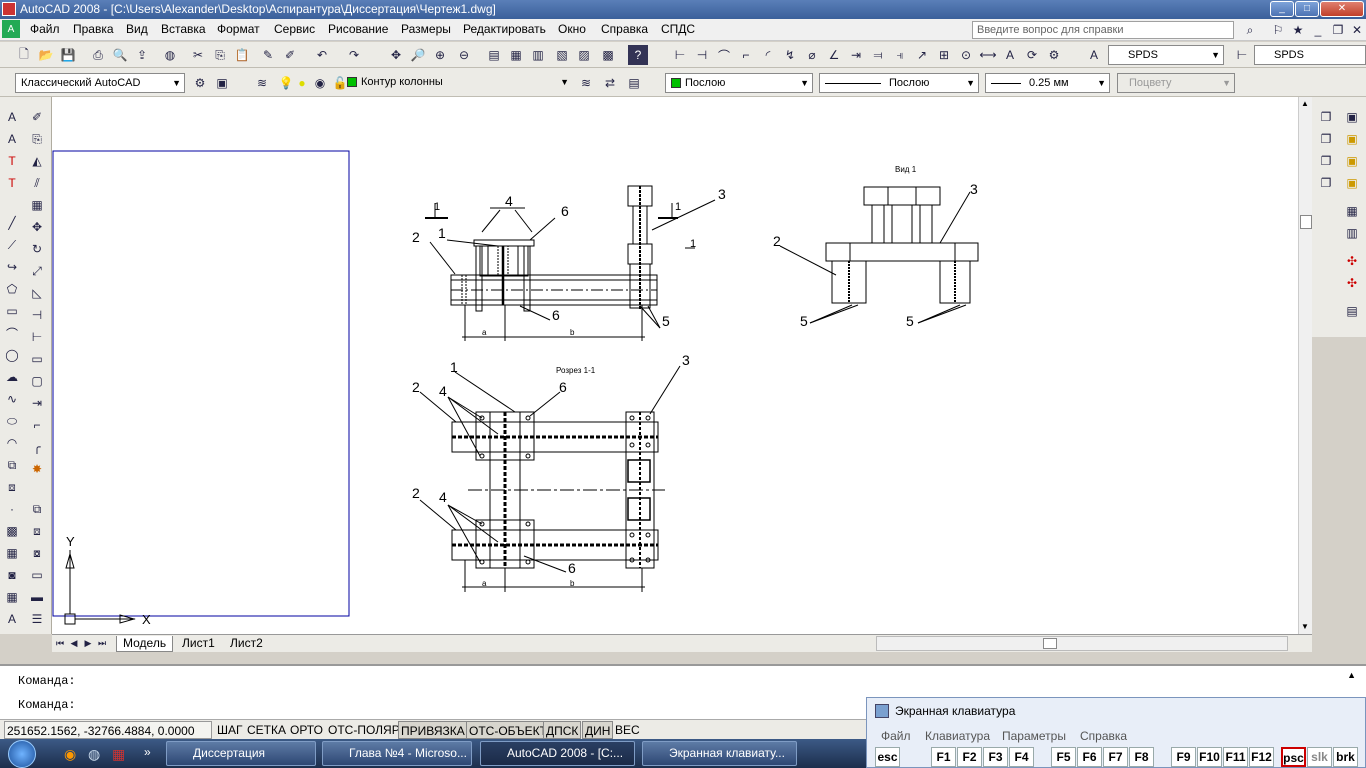  Describe the element at coordinates (37, 139) in the screenshot. I see `copy-object-icon: ⎘` at that location.